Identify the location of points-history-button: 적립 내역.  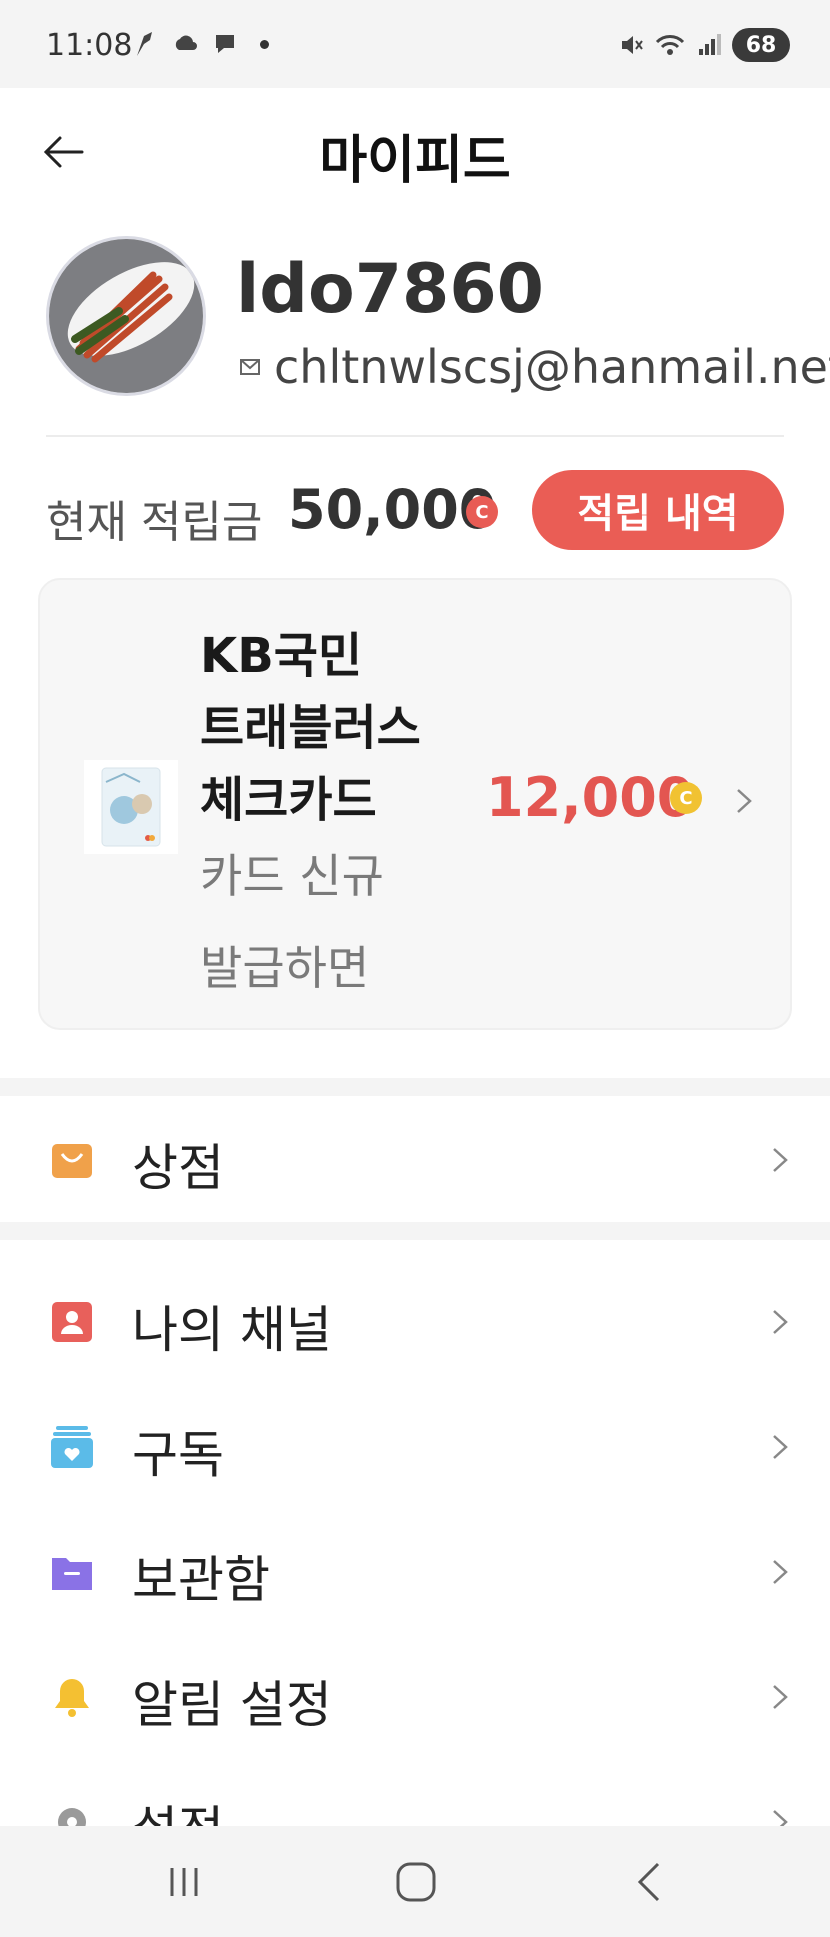
(658, 510).